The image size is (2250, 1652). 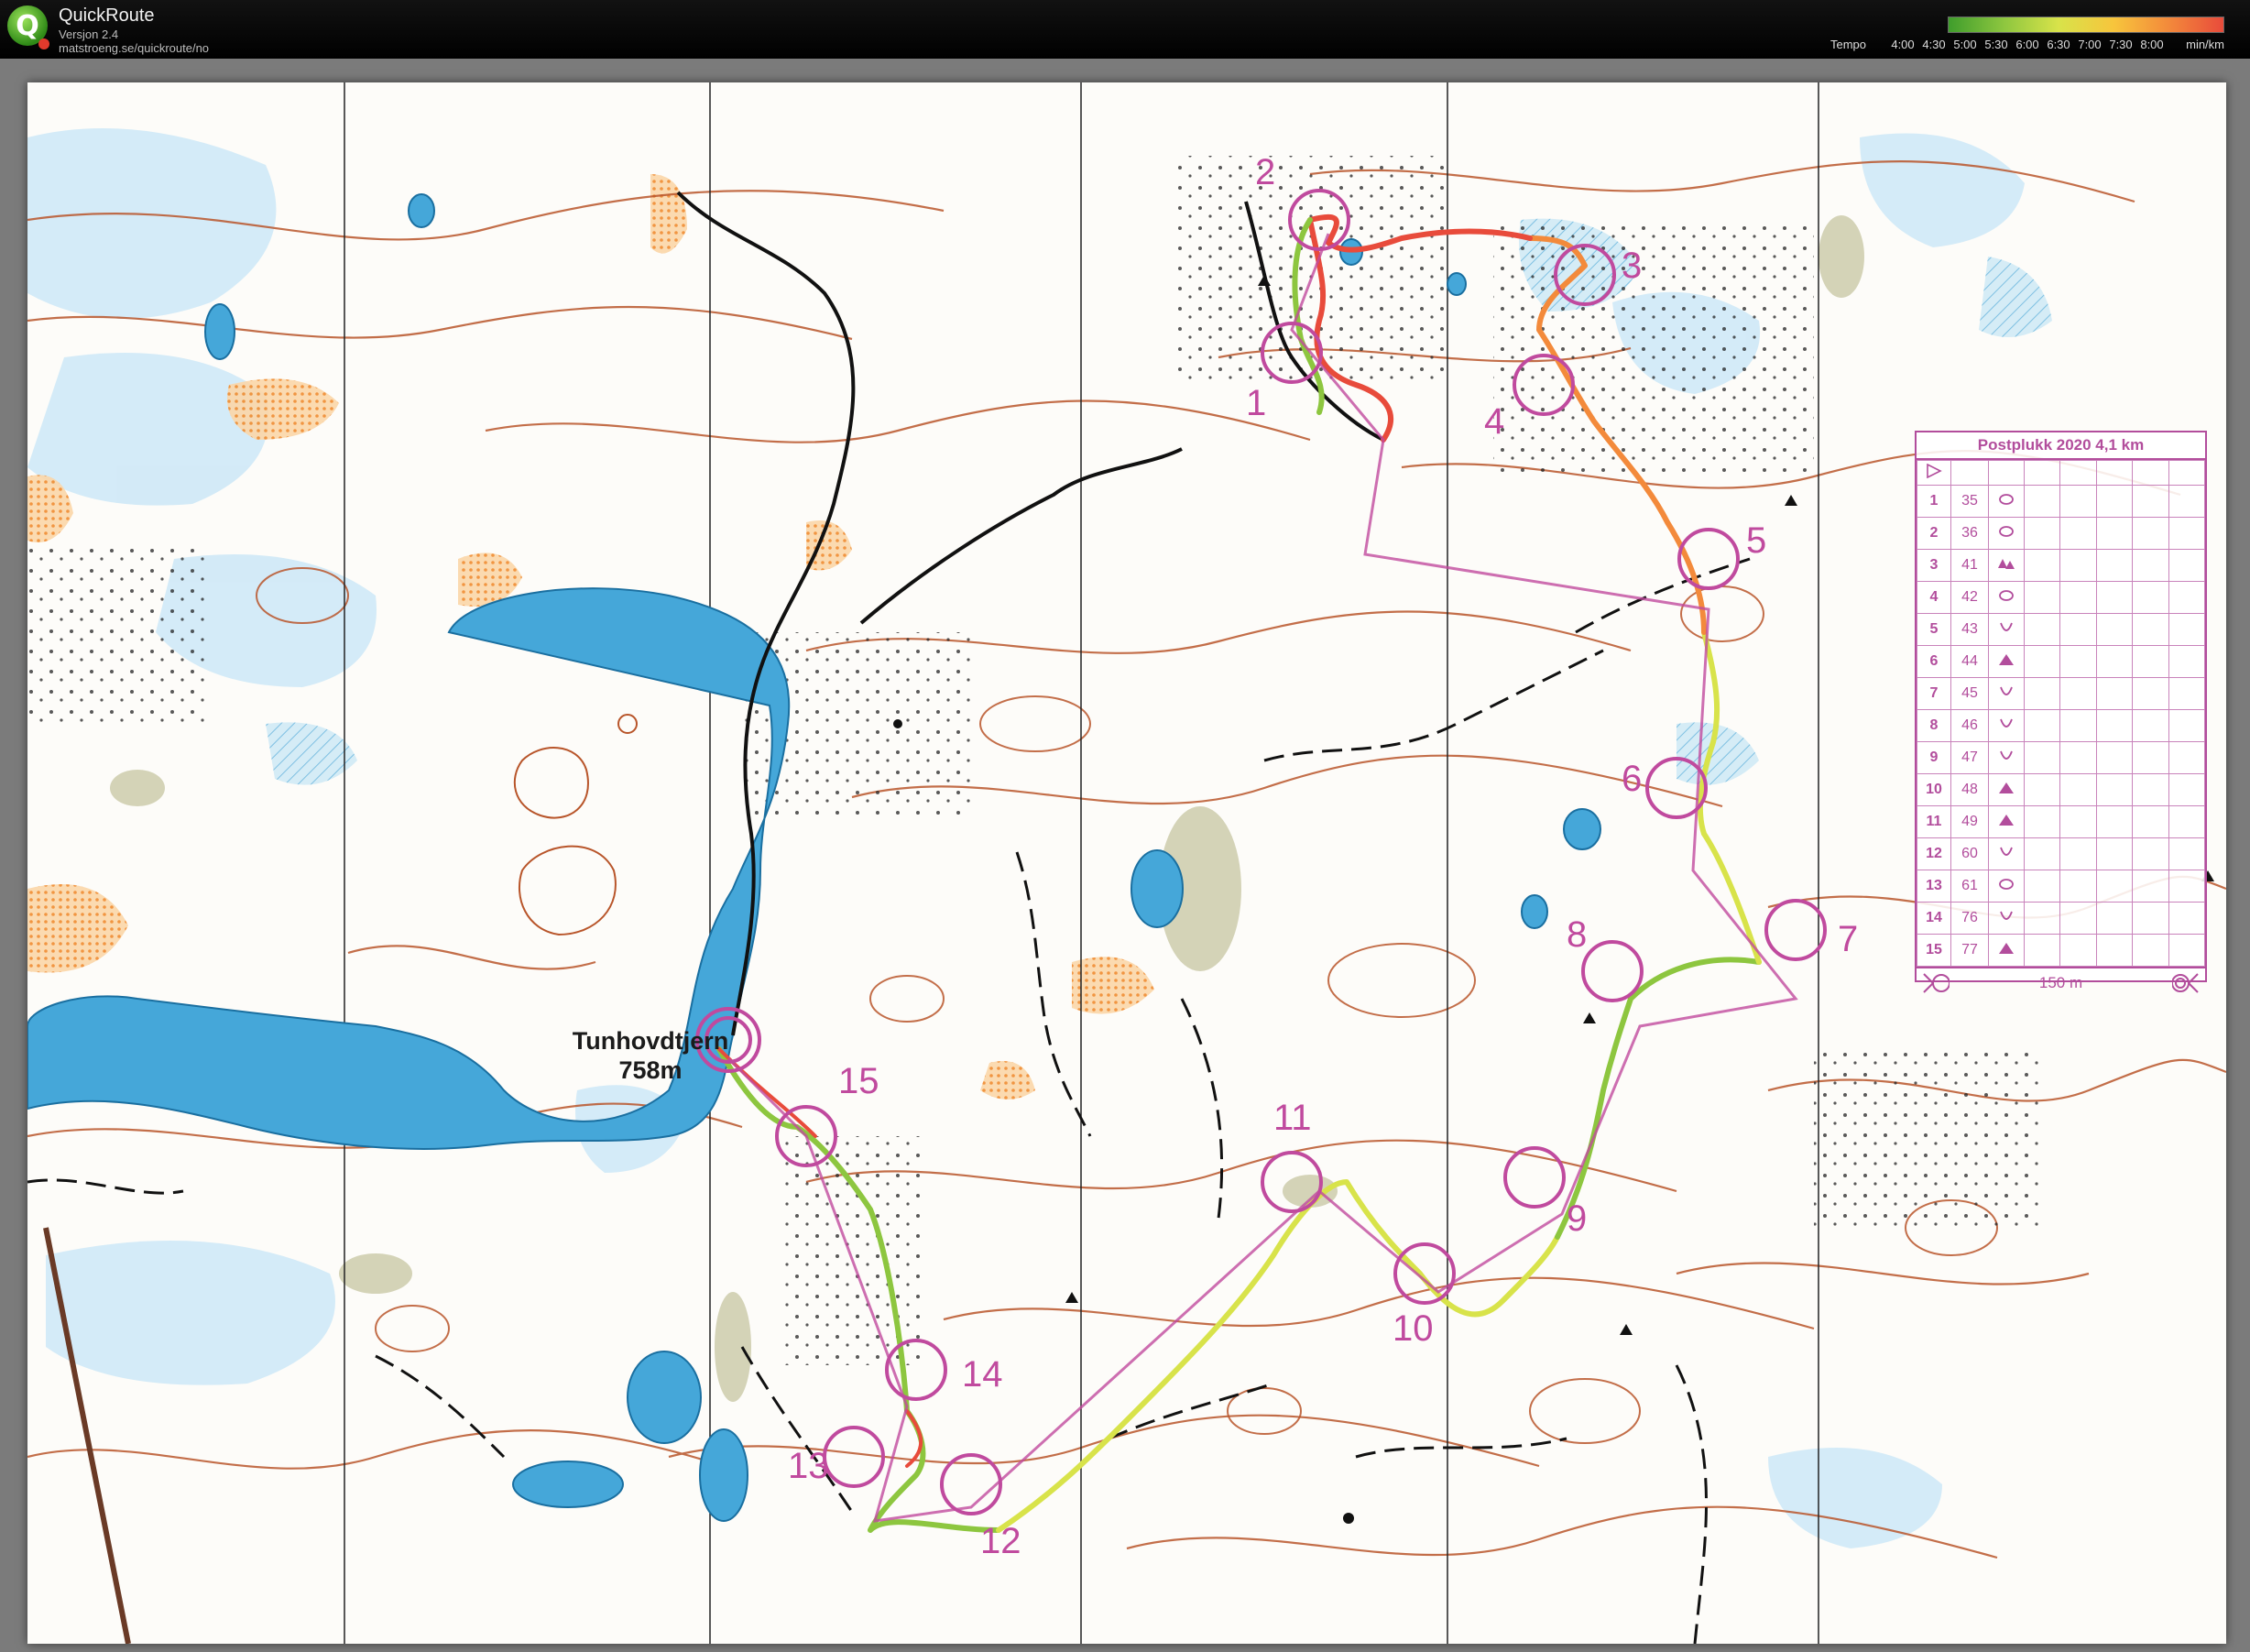 What do you see at coordinates (1969, 693) in the screenshot?
I see `control-row-code: 45` at bounding box center [1969, 693].